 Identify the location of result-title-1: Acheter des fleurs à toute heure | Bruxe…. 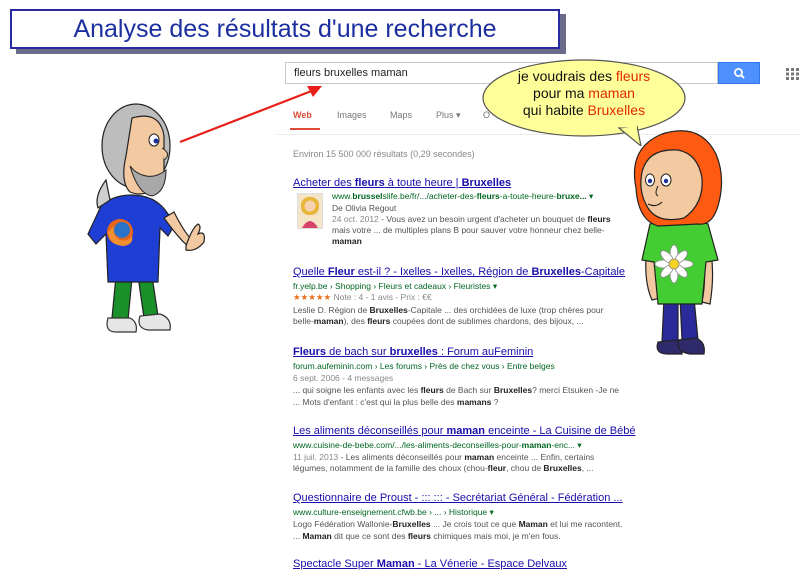
(402, 183).